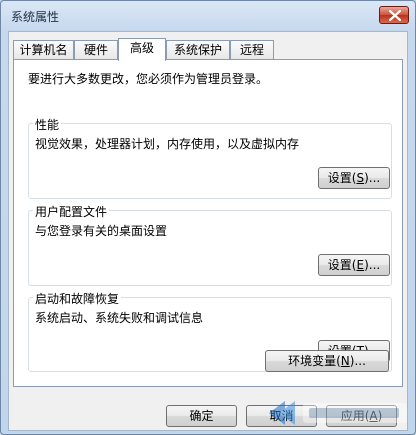  I want to click on close-icon, so click(395, 15).